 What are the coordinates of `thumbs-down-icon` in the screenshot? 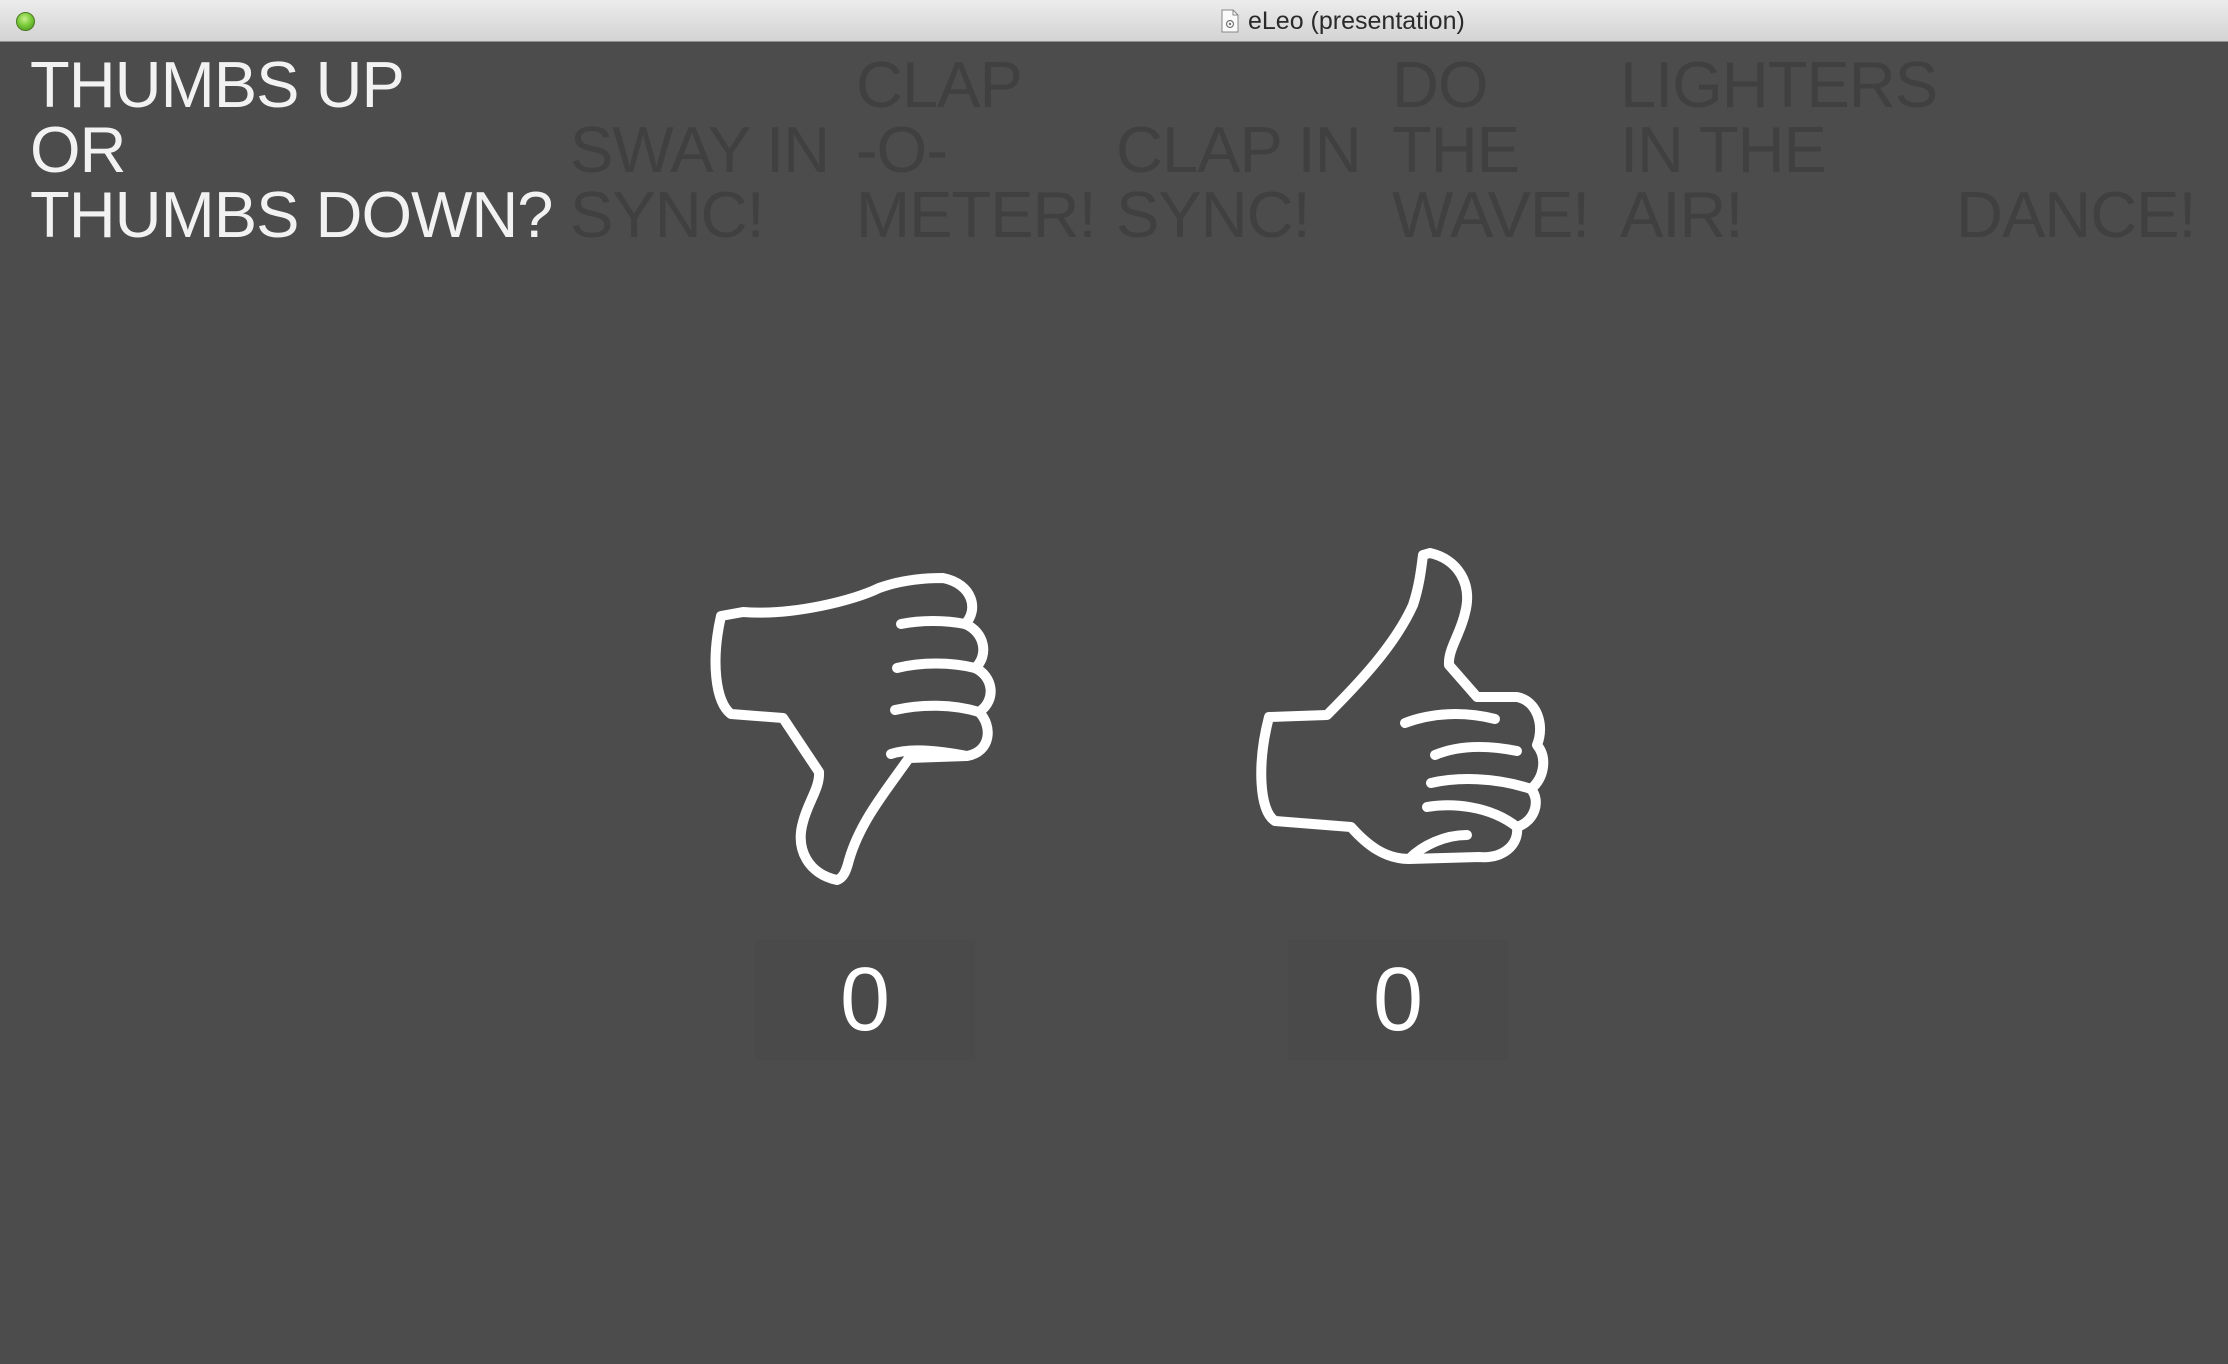 It's located at (855, 735).